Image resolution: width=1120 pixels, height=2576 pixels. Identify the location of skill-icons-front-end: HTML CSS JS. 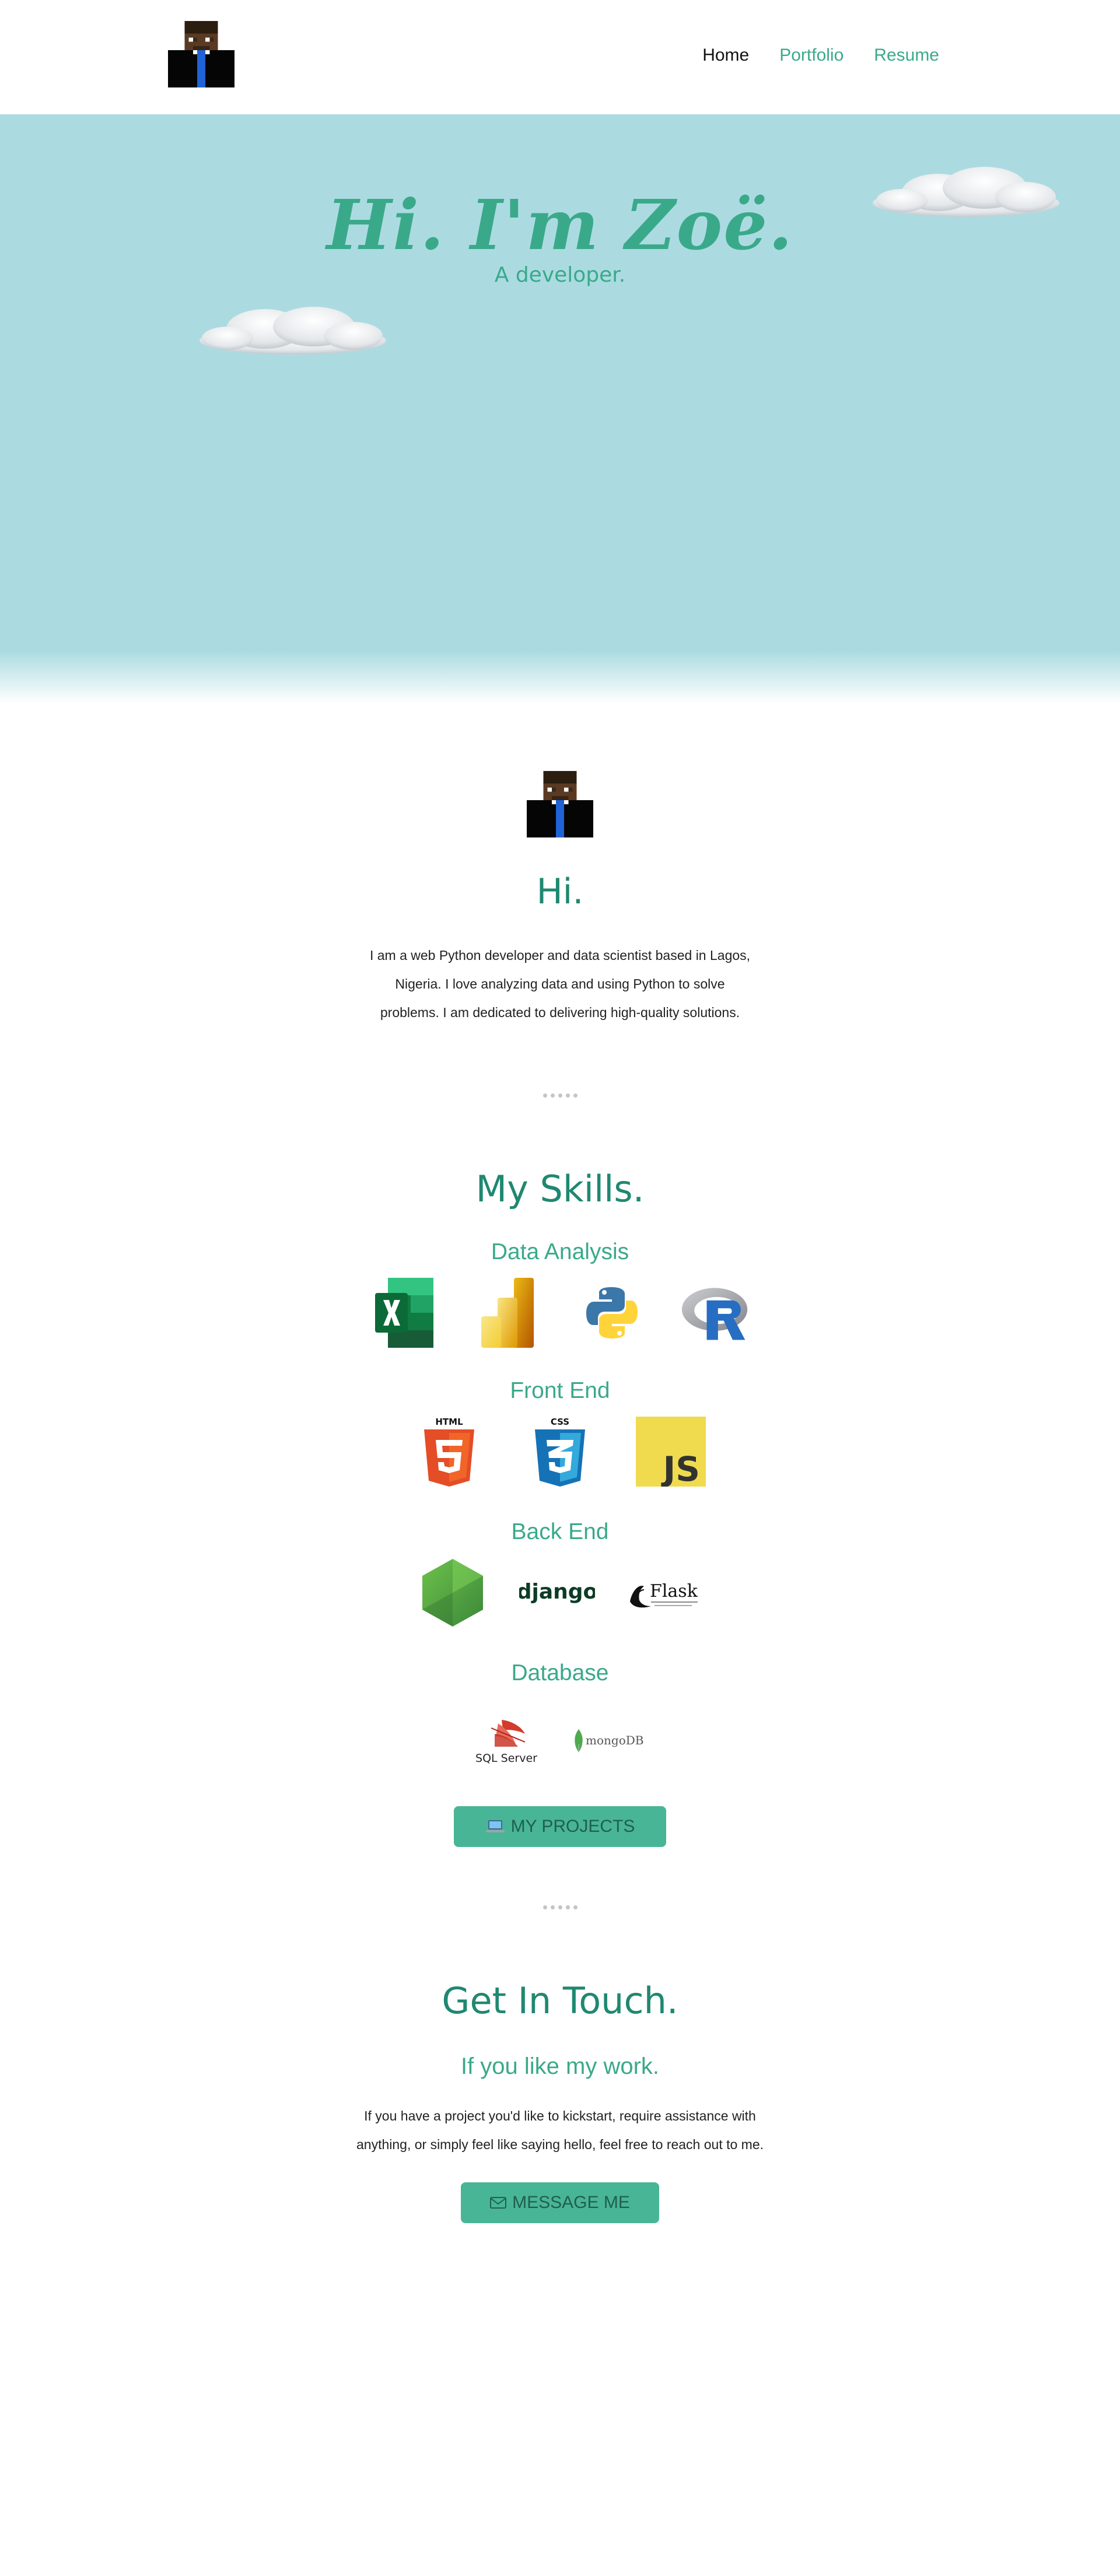
(560, 1452).